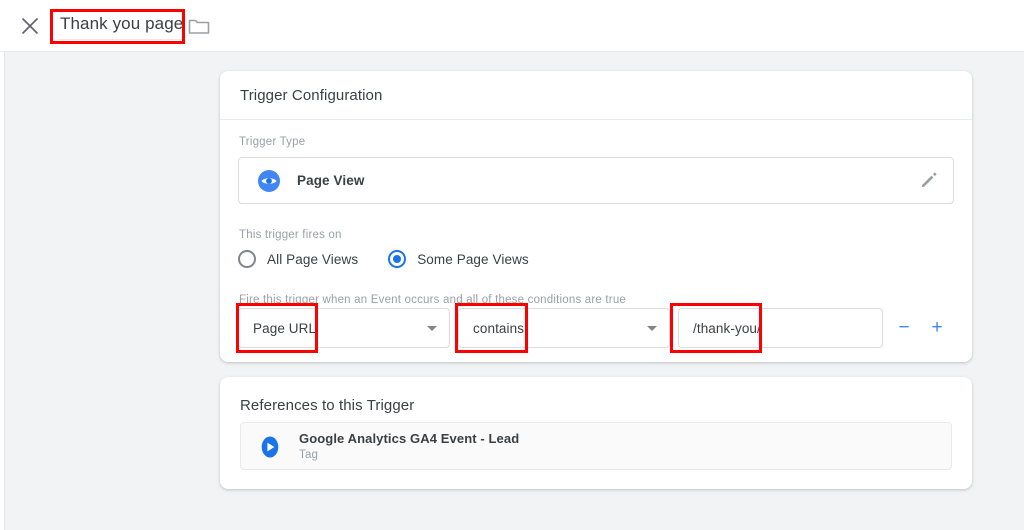  Describe the element at coordinates (247, 259) in the screenshot. I see `radio-circle-icon` at that location.